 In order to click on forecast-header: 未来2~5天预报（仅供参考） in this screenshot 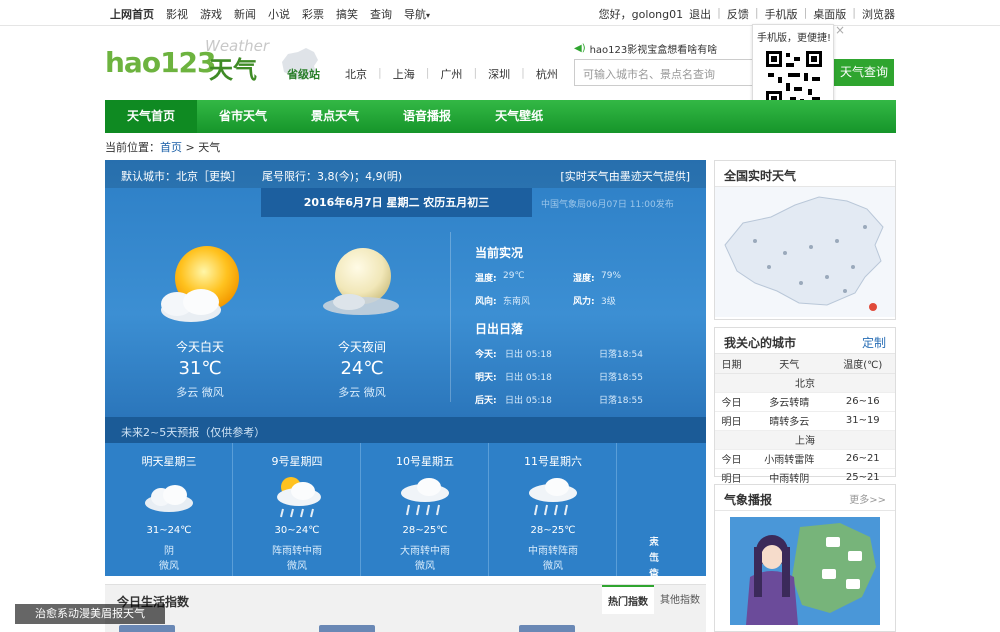, I will do `click(405, 430)`.